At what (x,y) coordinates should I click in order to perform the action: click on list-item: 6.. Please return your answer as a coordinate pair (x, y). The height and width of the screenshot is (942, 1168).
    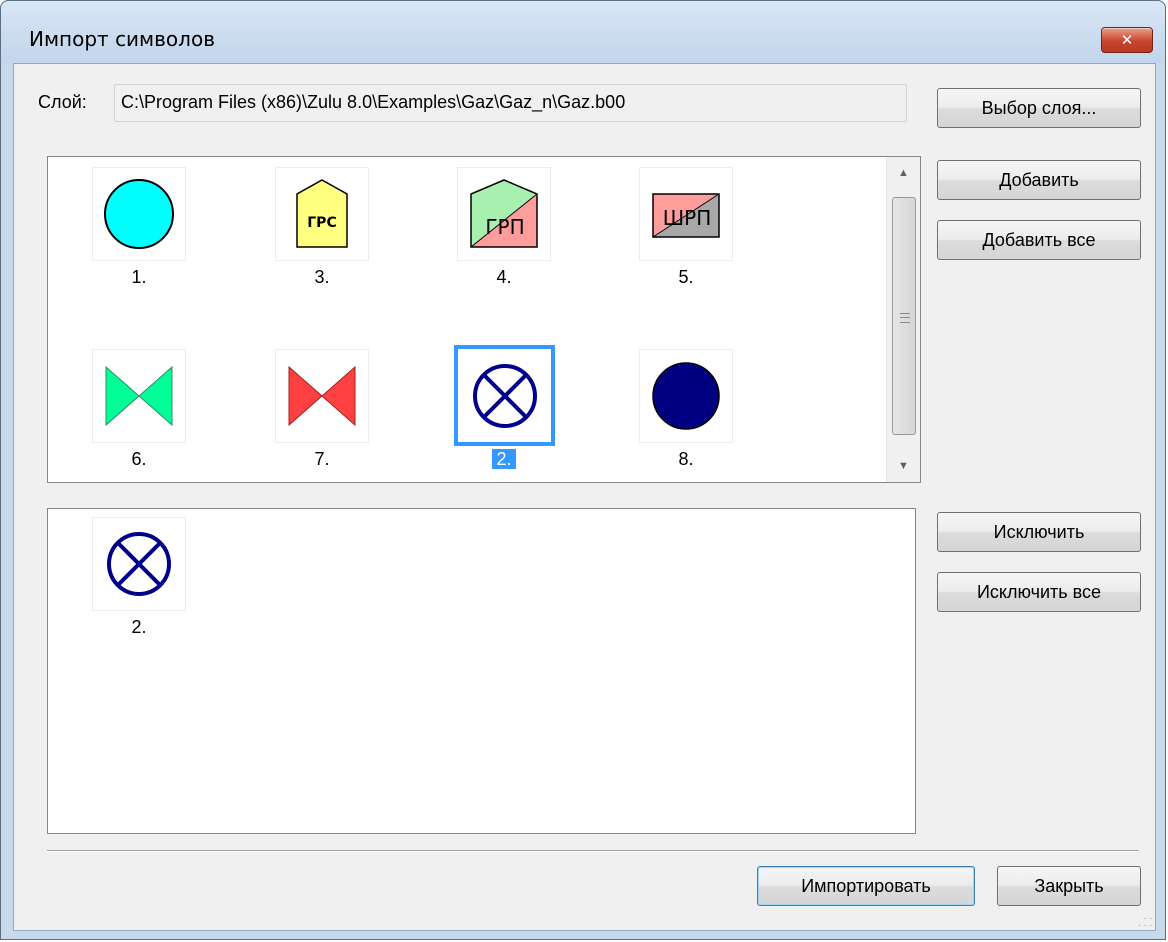
    Looking at the image, I should click on (137, 414).